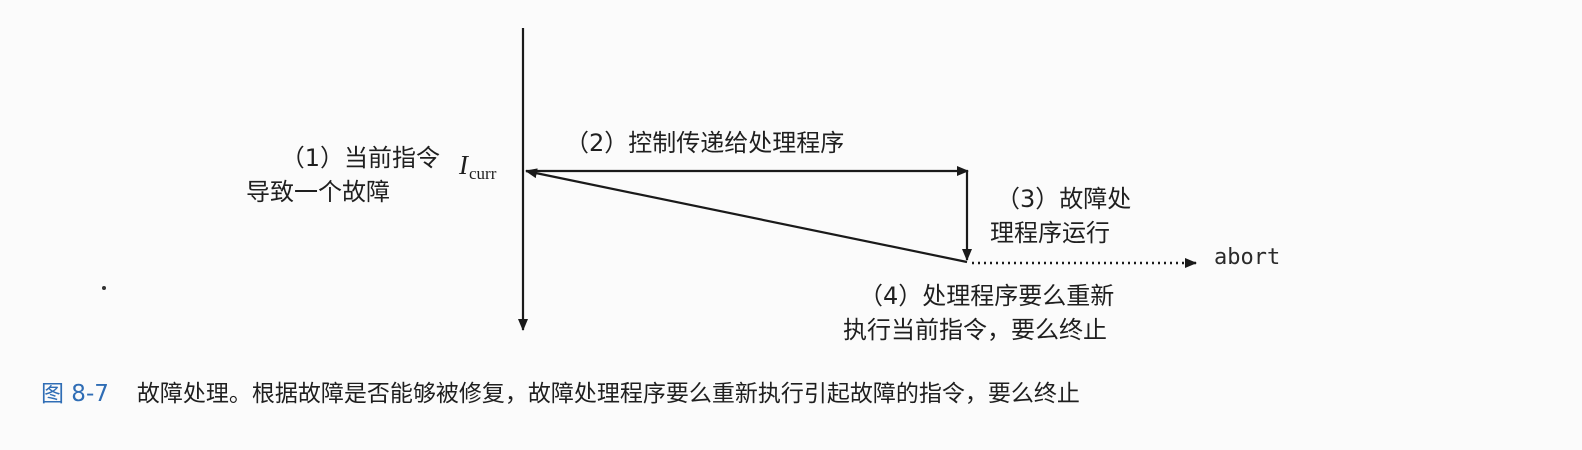  I want to click on step4-label: （4）处理程序要么重新 执行当前指令，要么终止, so click(978, 313).